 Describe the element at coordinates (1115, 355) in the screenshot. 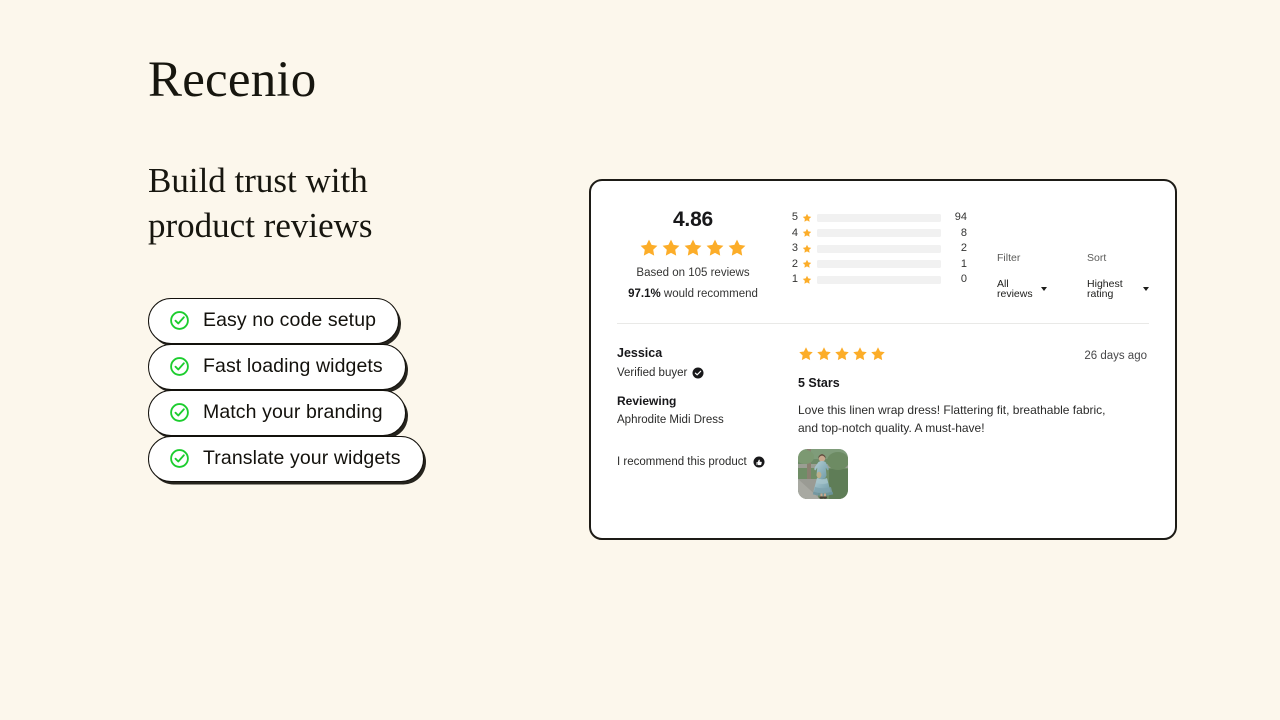

I see `review-date: 26 days ago` at that location.